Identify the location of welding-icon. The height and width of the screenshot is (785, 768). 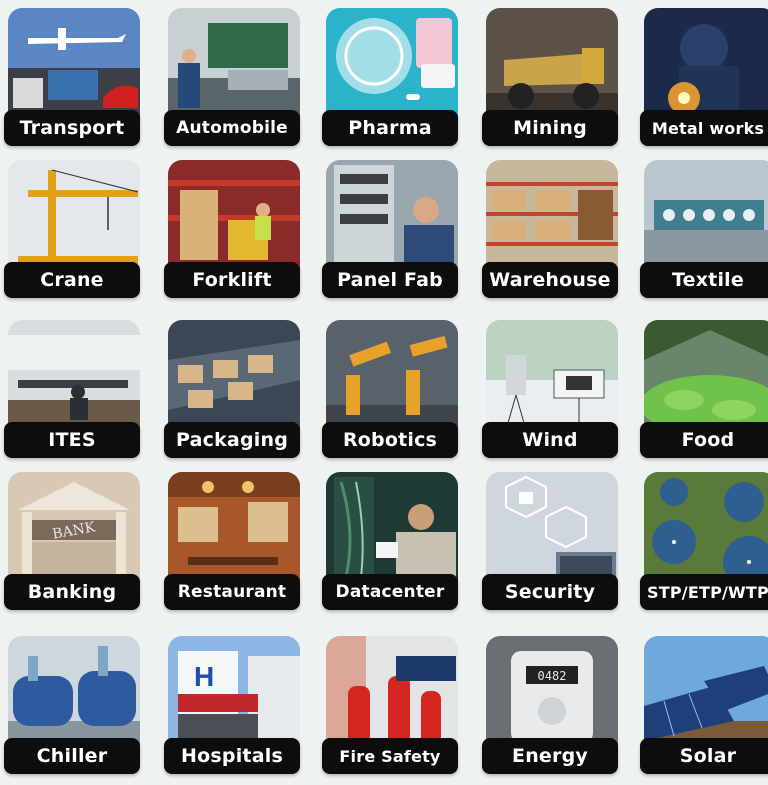
(706, 64).